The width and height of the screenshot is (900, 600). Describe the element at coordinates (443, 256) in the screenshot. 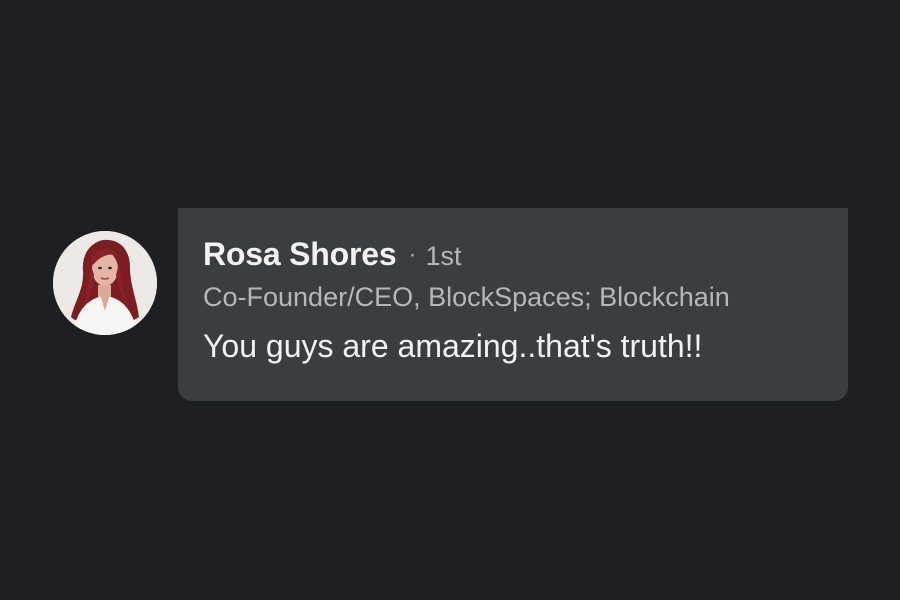

I see `connection-degree: 1st` at that location.